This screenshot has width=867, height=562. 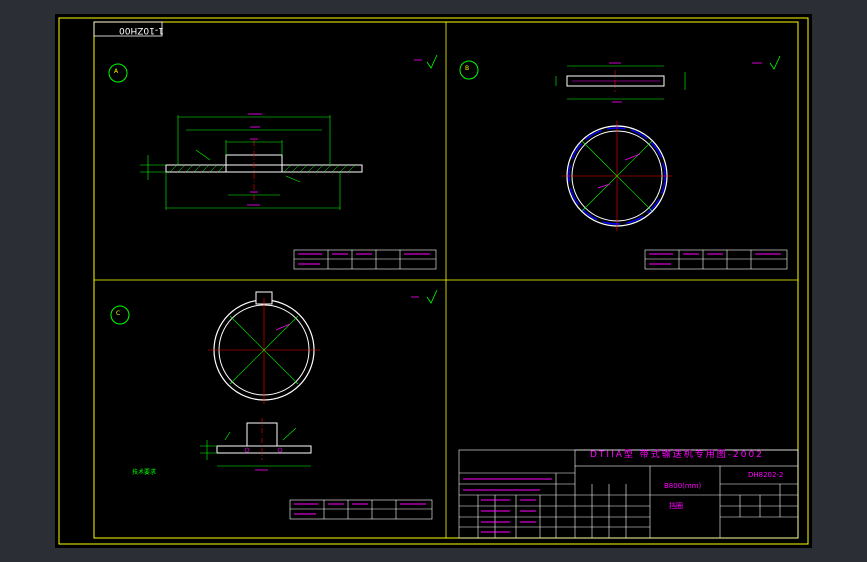 I want to click on view-a-label: A, so click(x=116, y=71).